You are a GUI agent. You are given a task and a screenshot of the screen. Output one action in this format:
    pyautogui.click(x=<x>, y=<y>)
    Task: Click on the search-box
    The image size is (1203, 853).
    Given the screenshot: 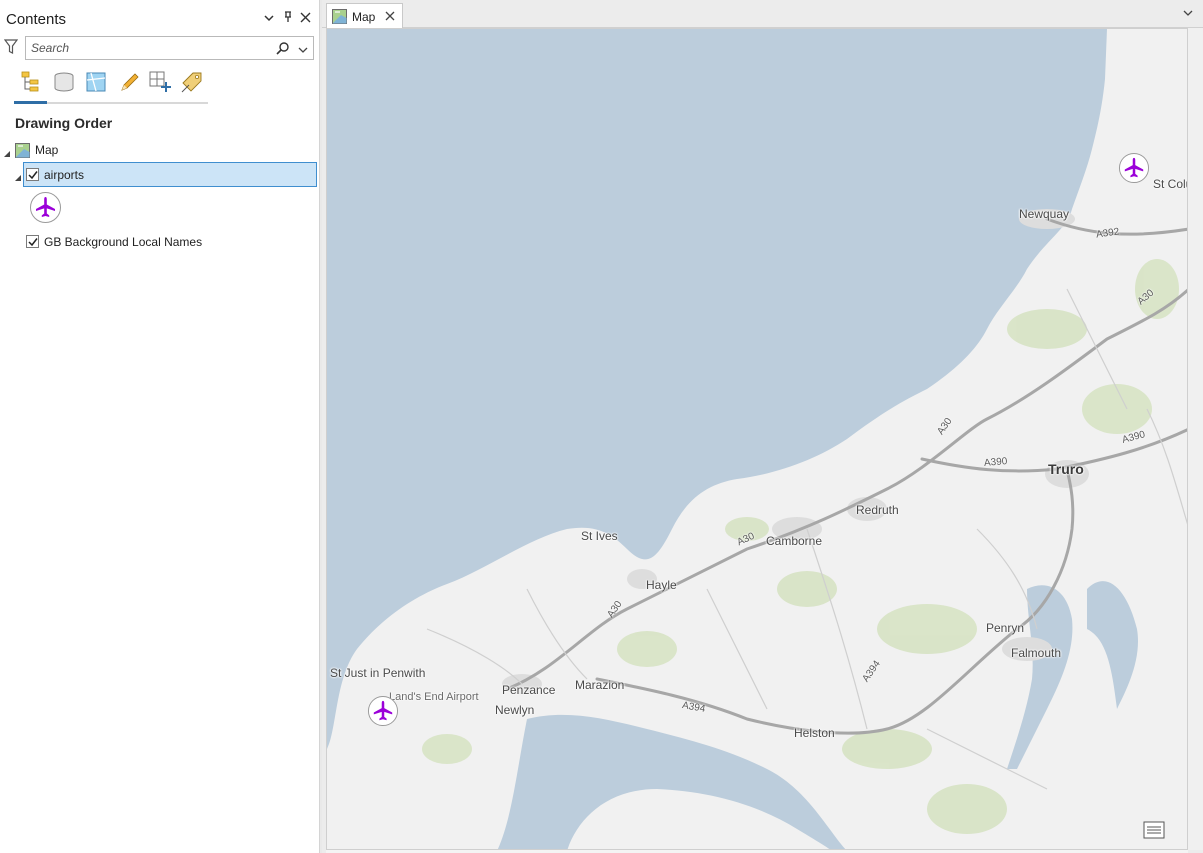 What is the action you would take?
    pyautogui.click(x=169, y=48)
    